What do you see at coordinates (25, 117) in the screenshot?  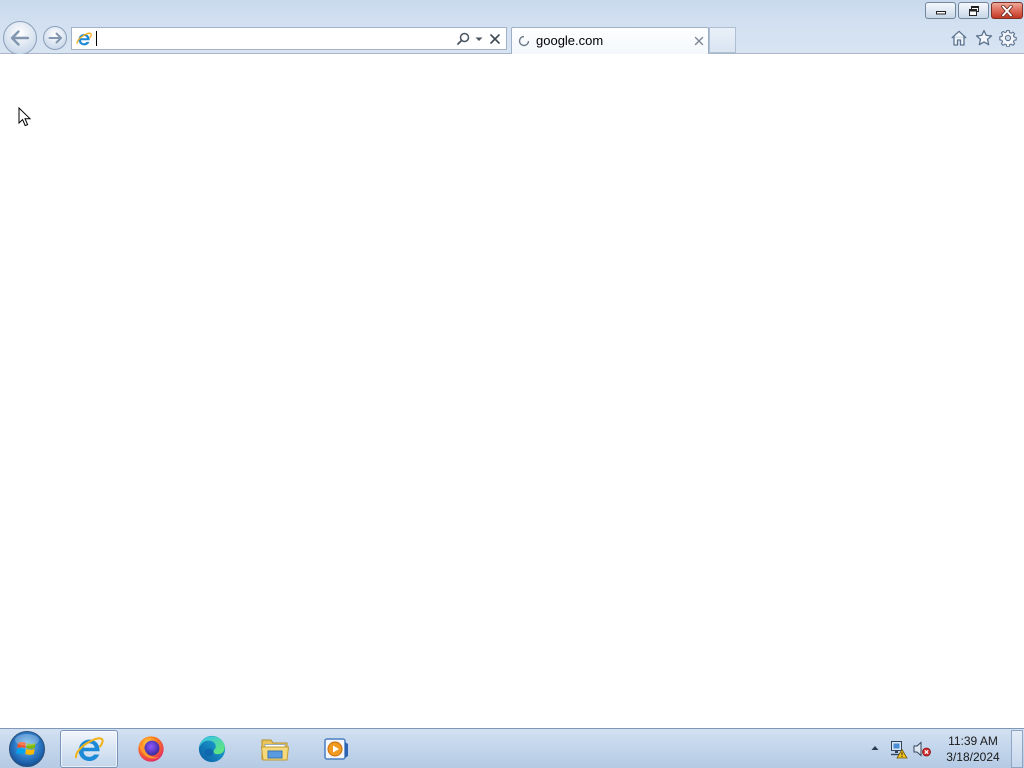 I see `mouse-pointer-icon` at bounding box center [25, 117].